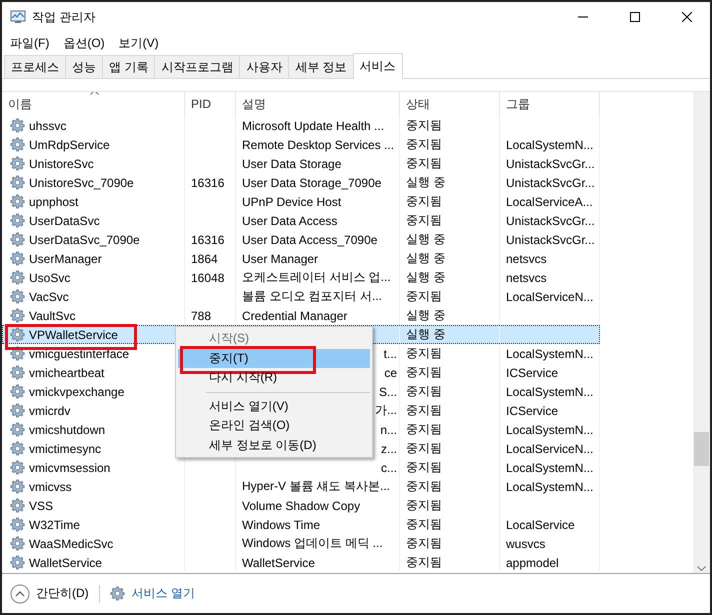 This screenshot has height=615, width=712. I want to click on pid-cell: 1864, so click(204, 259).